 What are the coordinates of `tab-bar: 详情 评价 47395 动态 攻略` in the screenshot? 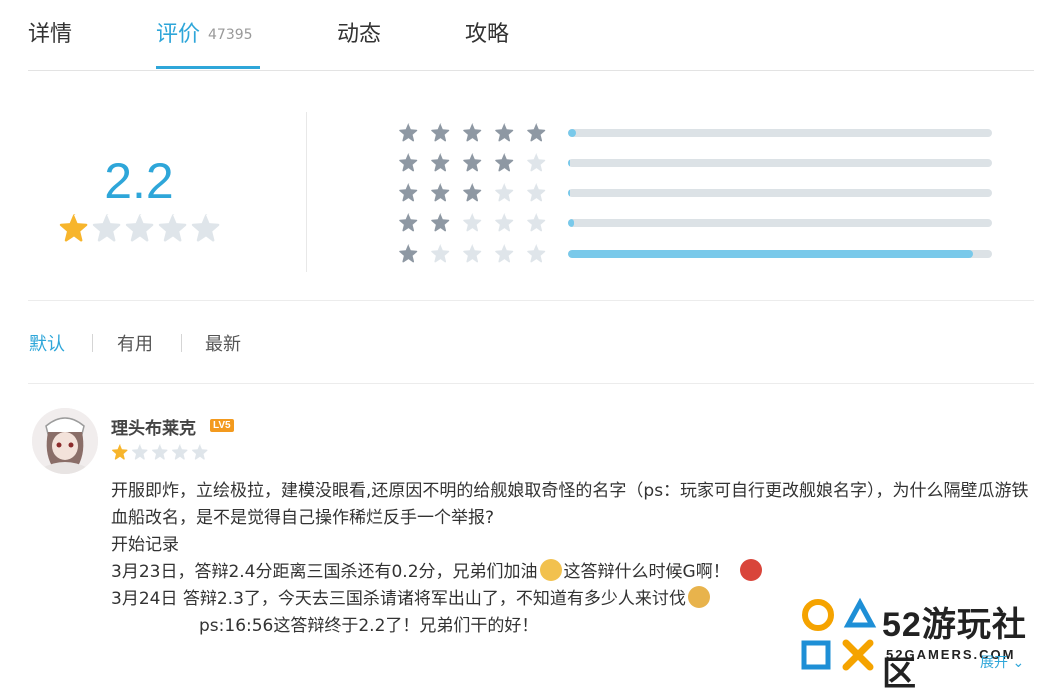 It's located at (531, 35).